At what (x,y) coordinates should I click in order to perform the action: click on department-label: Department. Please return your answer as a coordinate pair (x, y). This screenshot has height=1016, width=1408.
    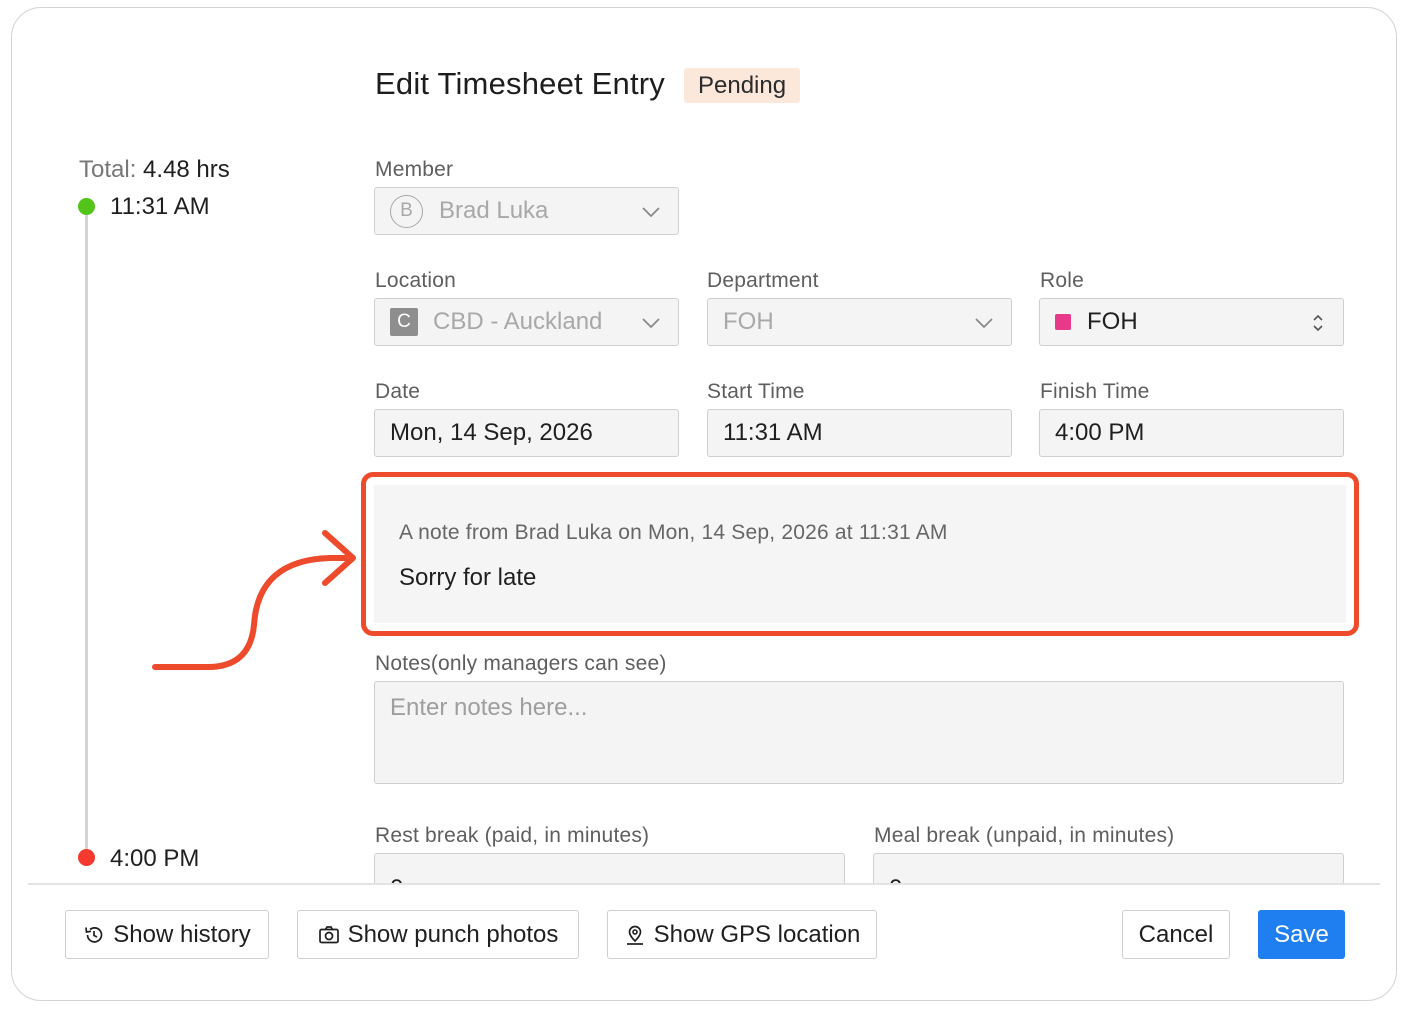
    Looking at the image, I should click on (763, 280).